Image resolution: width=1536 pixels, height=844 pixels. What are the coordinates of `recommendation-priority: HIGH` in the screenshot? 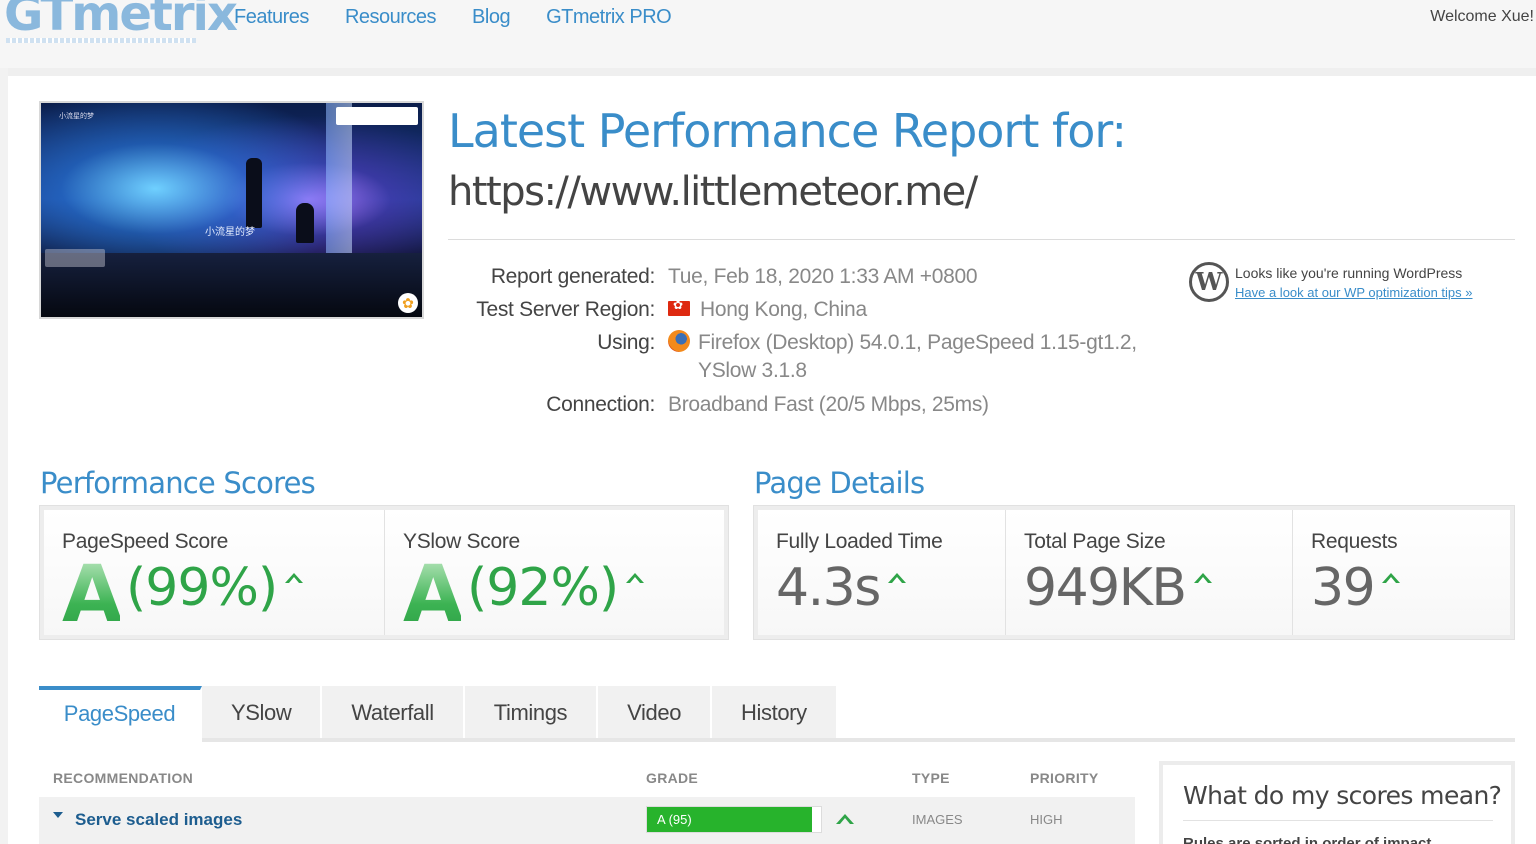 It's located at (1046, 819).